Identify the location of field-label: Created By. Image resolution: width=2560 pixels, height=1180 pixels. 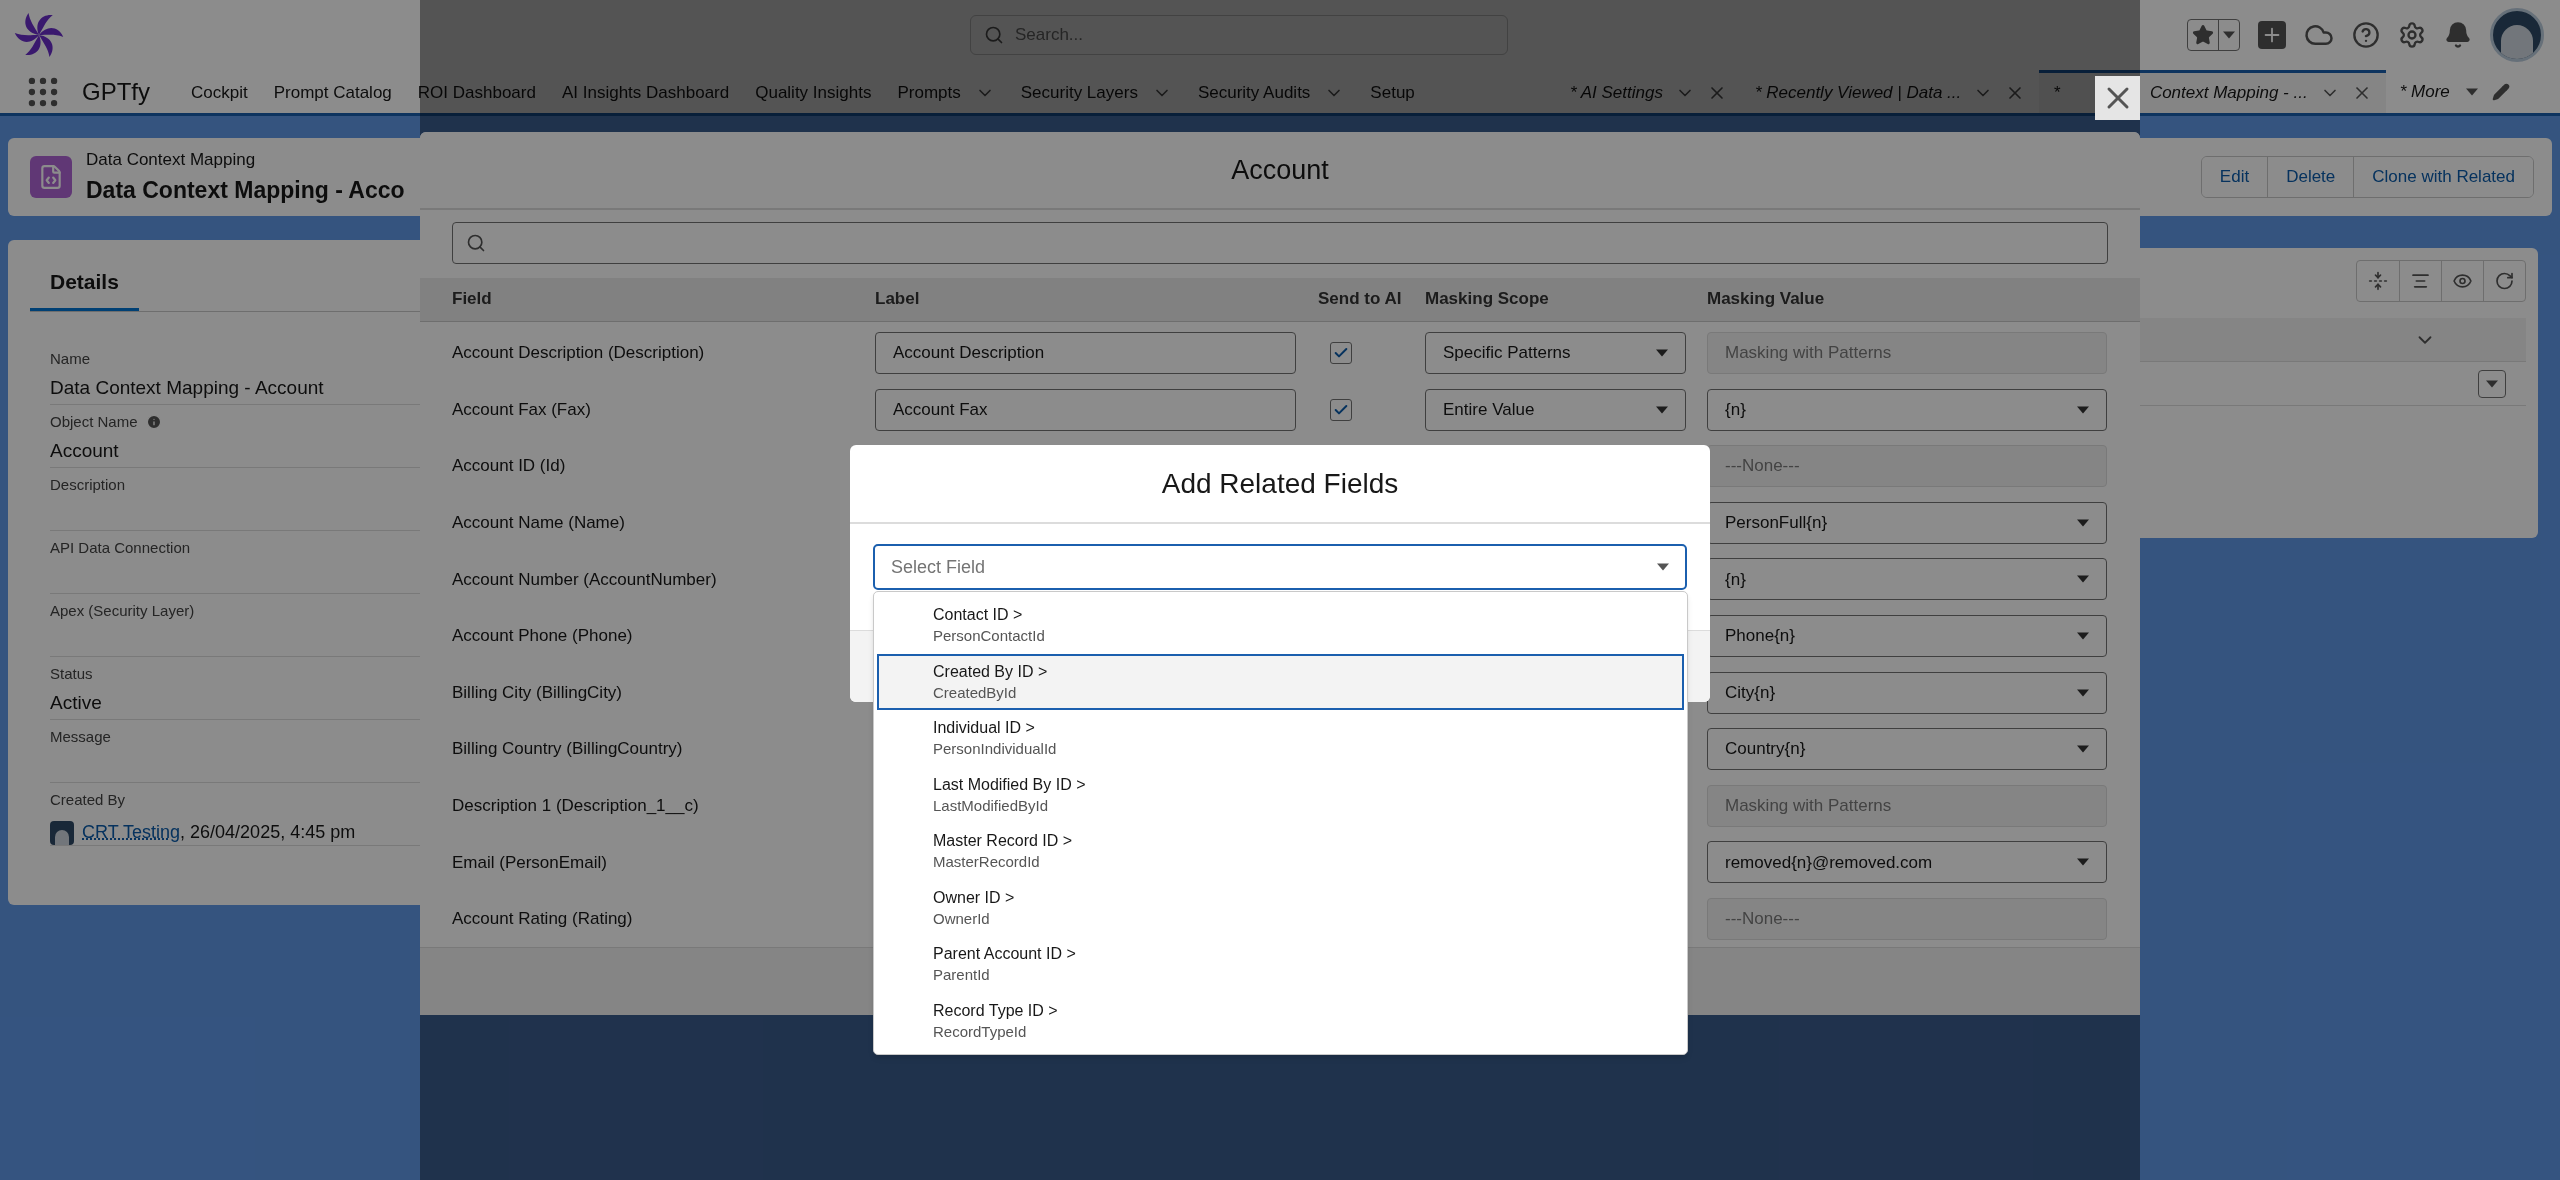
(88, 799).